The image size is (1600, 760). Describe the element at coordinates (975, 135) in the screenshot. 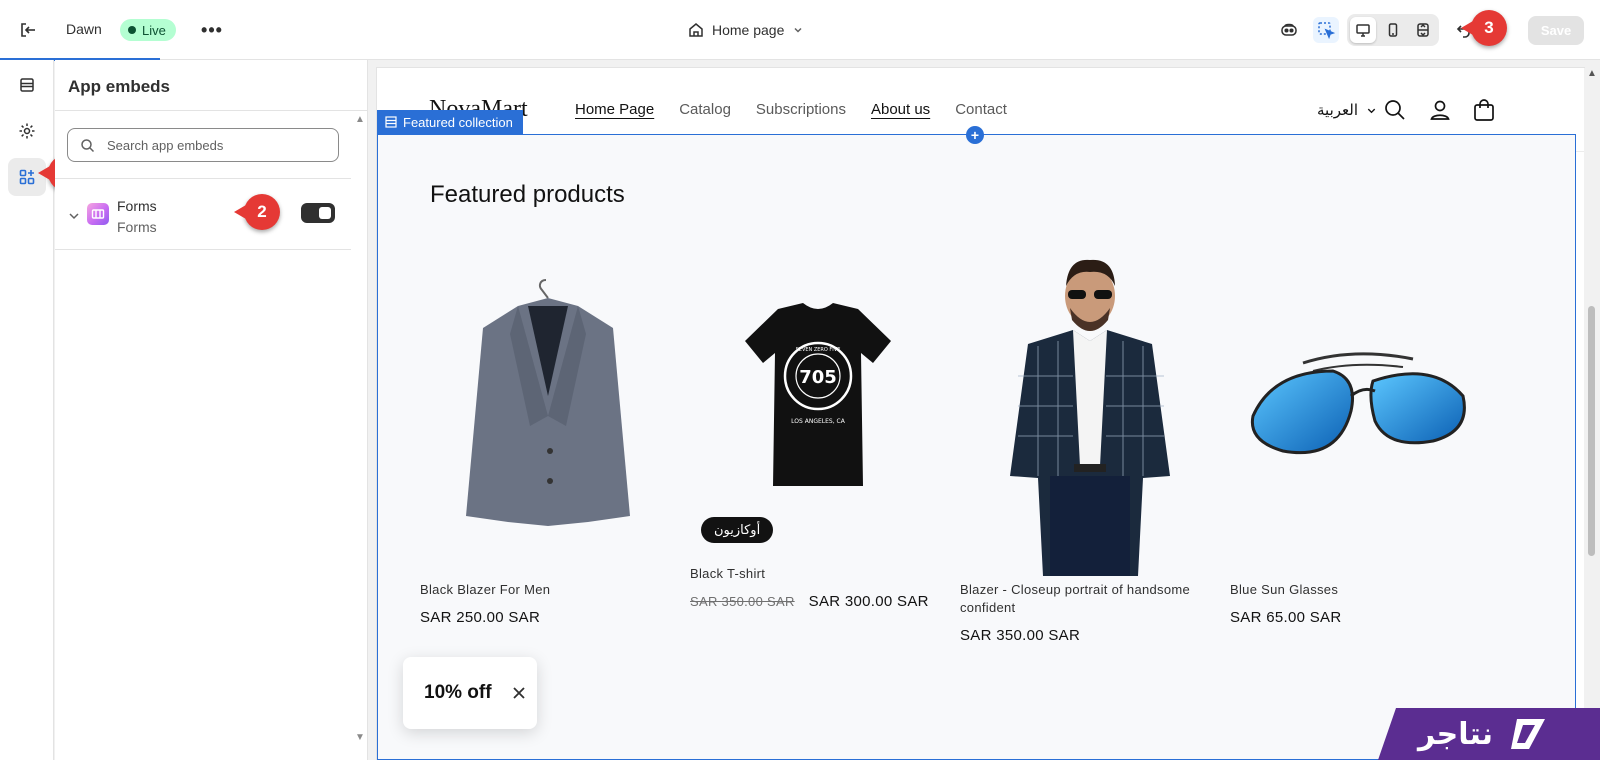

I see `add-section-plus-icon: +` at that location.